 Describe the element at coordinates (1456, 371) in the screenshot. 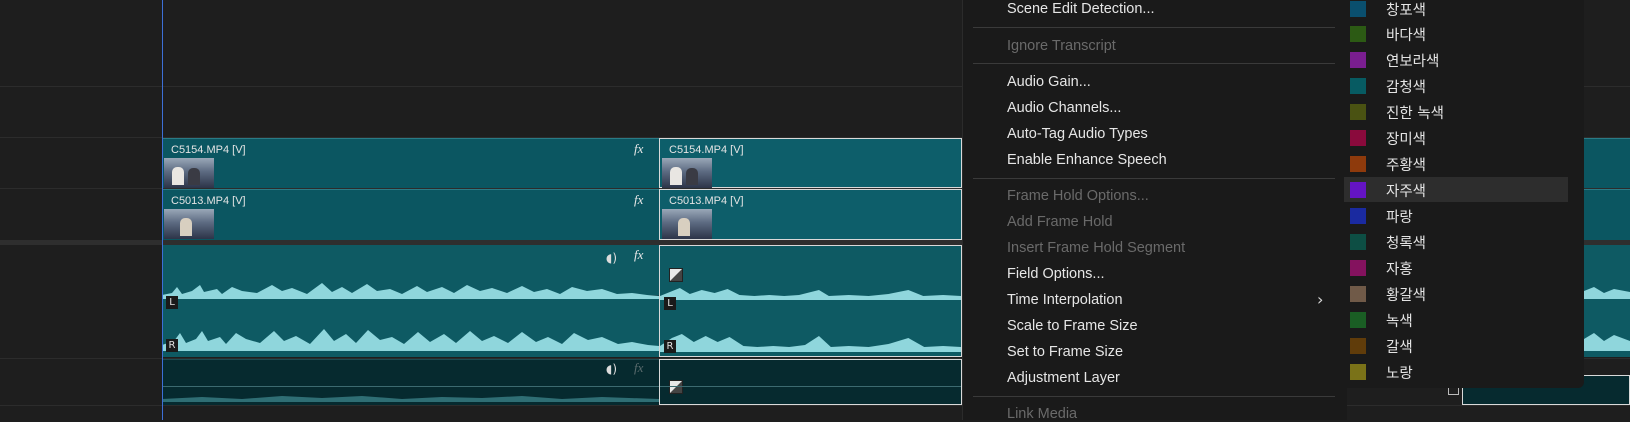

I see `color-item-yellow: 노랑` at that location.